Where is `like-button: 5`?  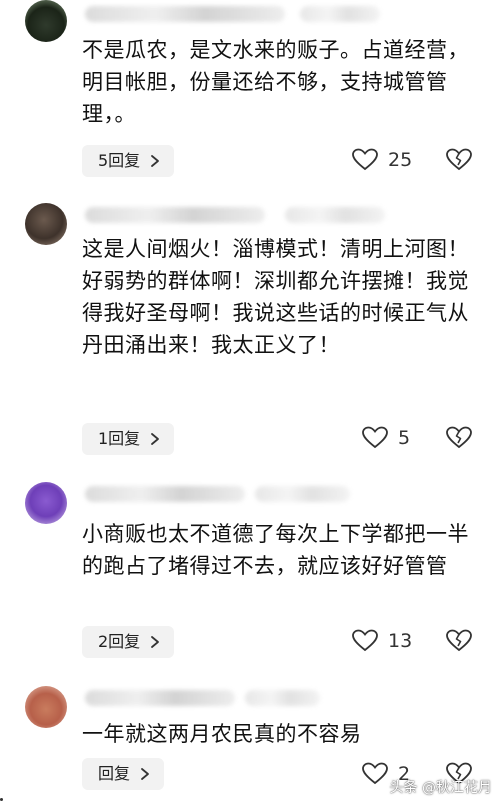
like-button: 5 is located at coordinates (386, 438).